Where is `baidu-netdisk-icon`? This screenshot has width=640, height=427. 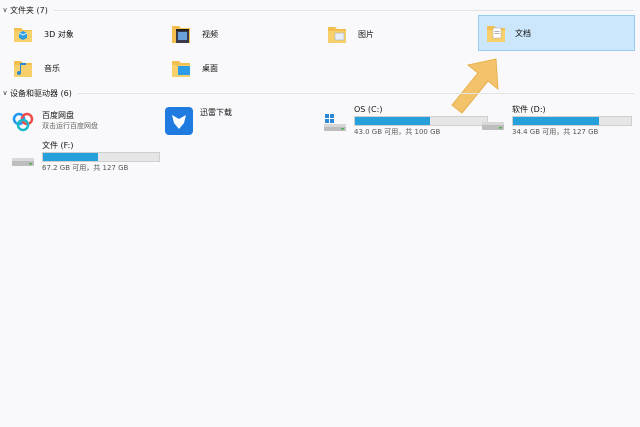 baidu-netdisk-icon is located at coordinates (23, 121).